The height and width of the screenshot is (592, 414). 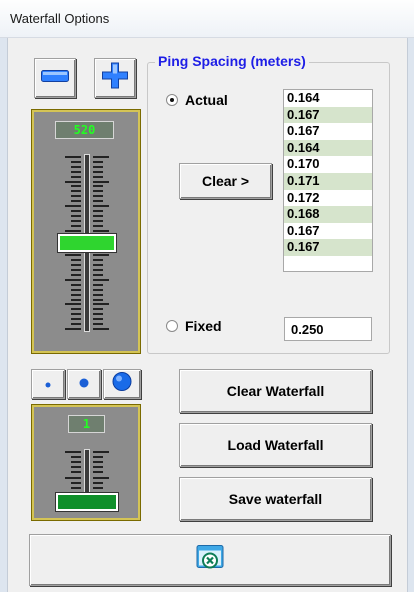 I want to click on load-waterfall-label: Load Waterfall, so click(x=275, y=445).